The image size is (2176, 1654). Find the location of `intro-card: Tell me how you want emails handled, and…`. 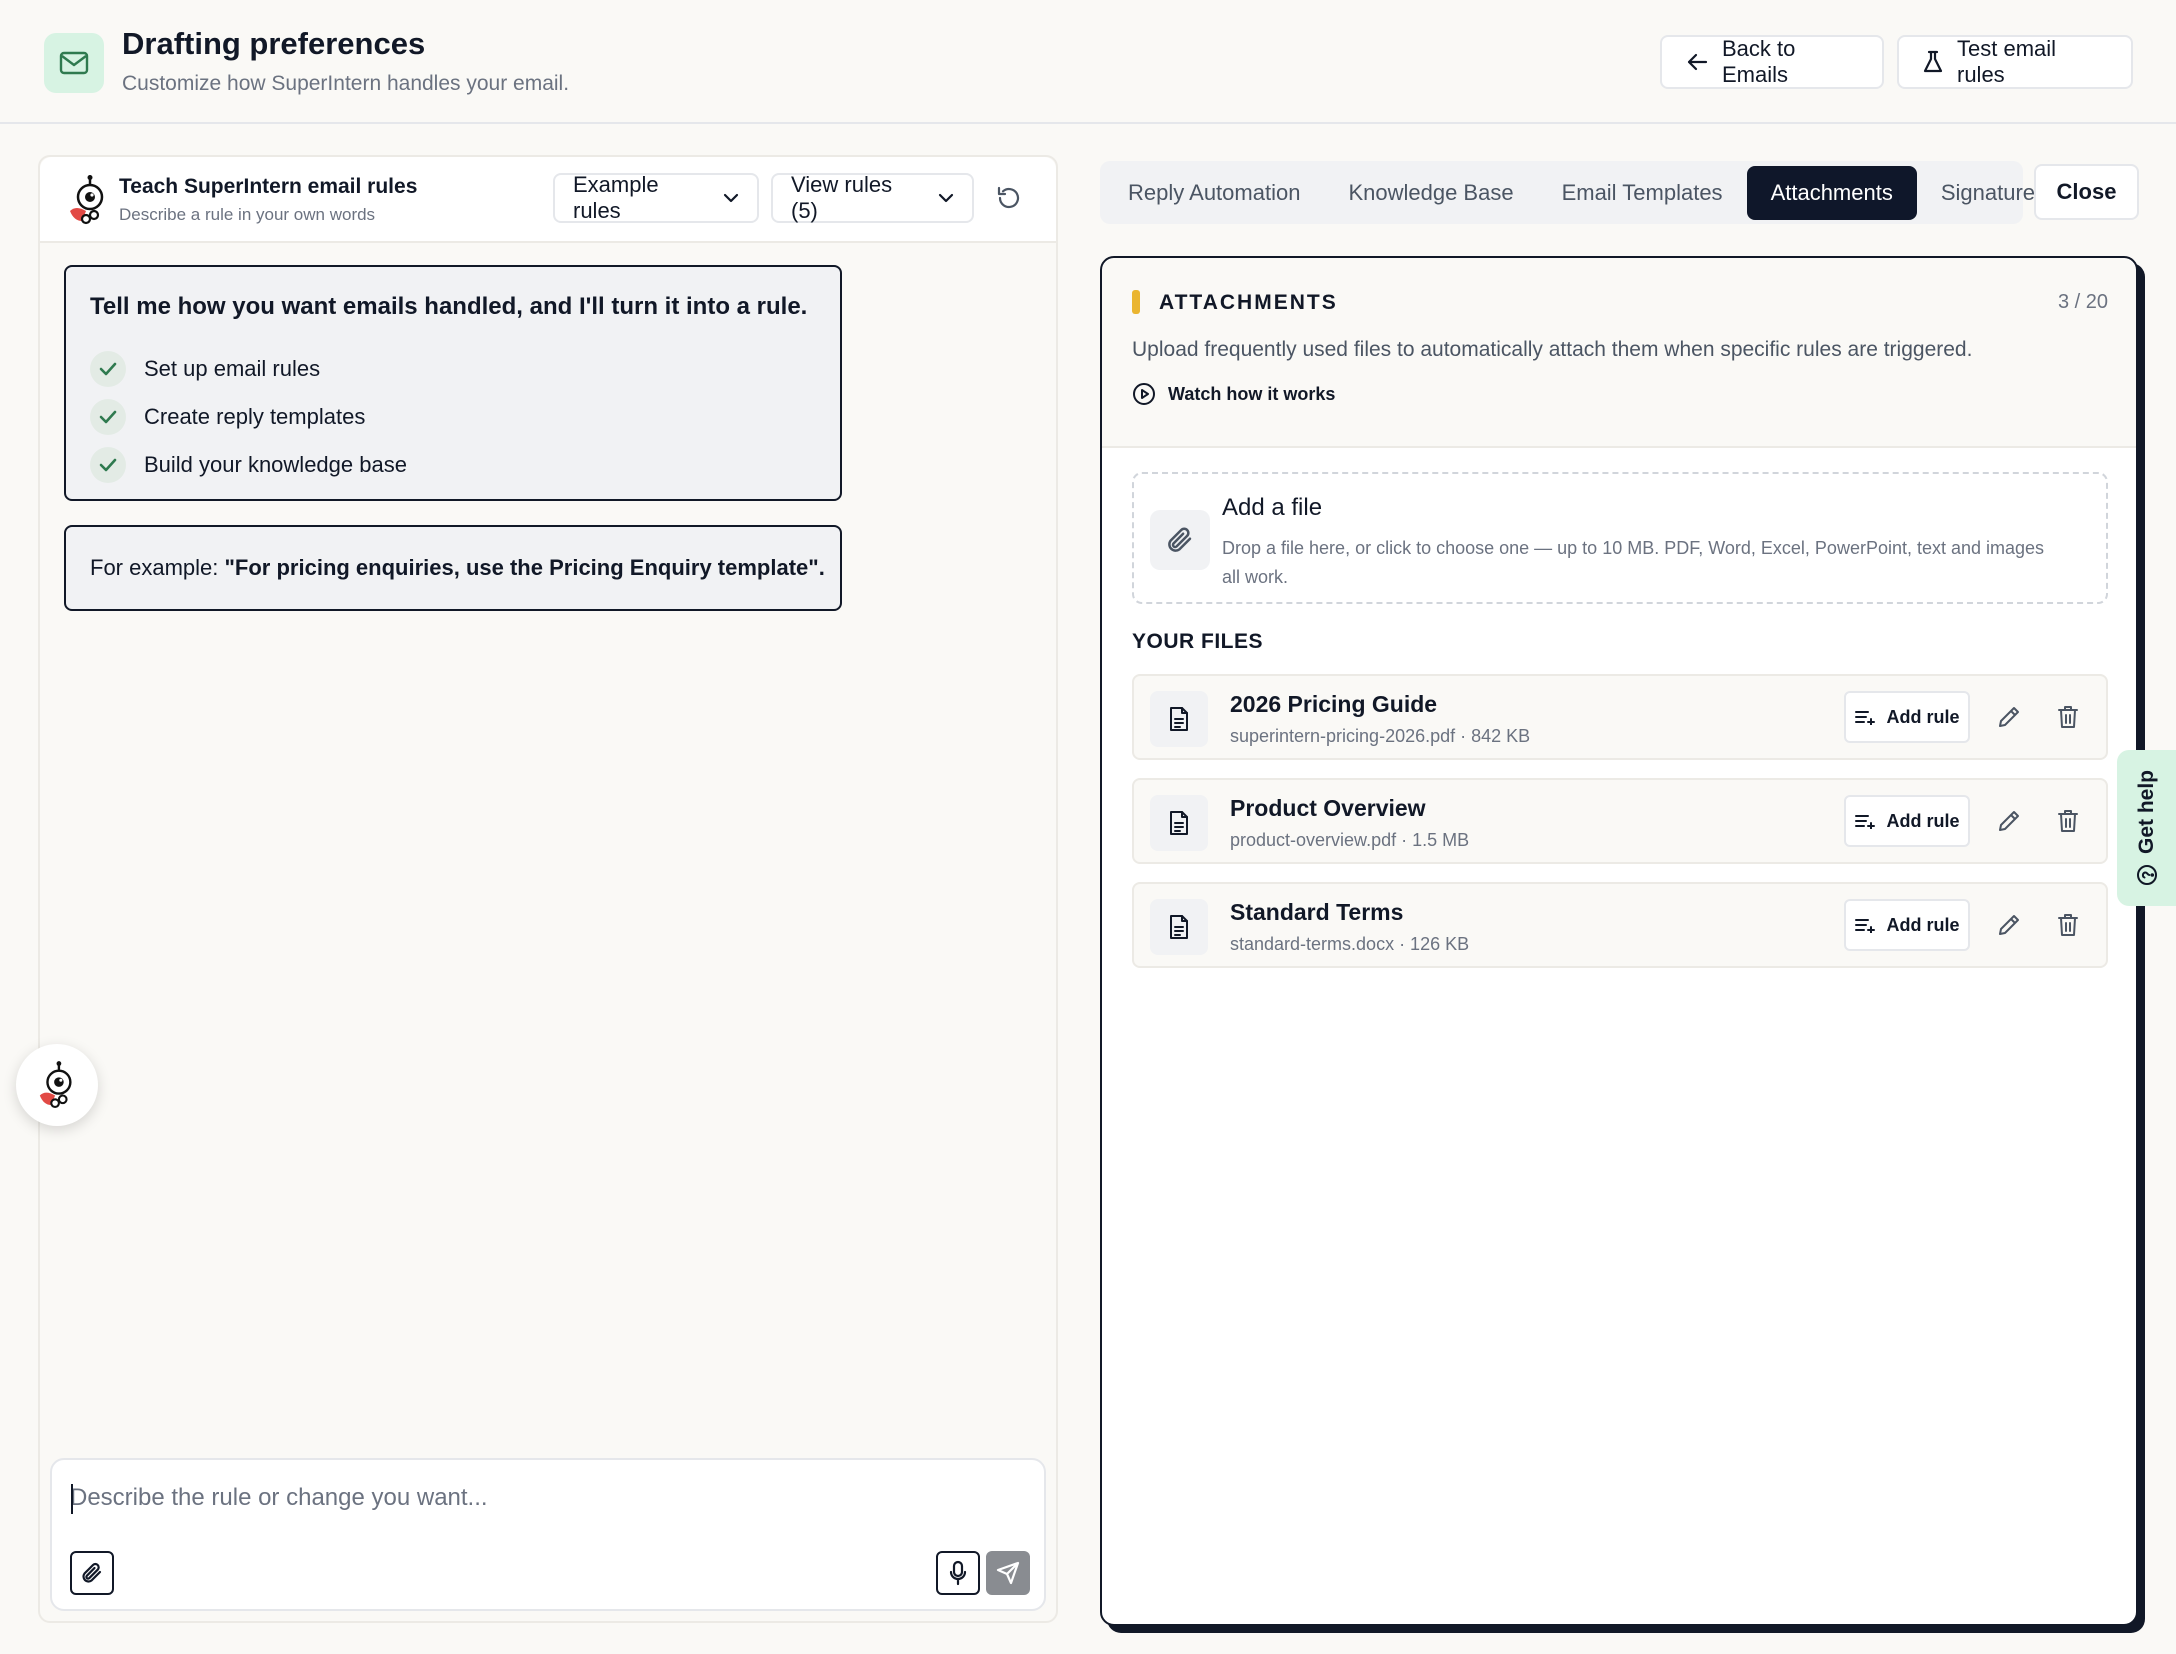

intro-card: Tell me how you want emails handled, and… is located at coordinates (453, 383).